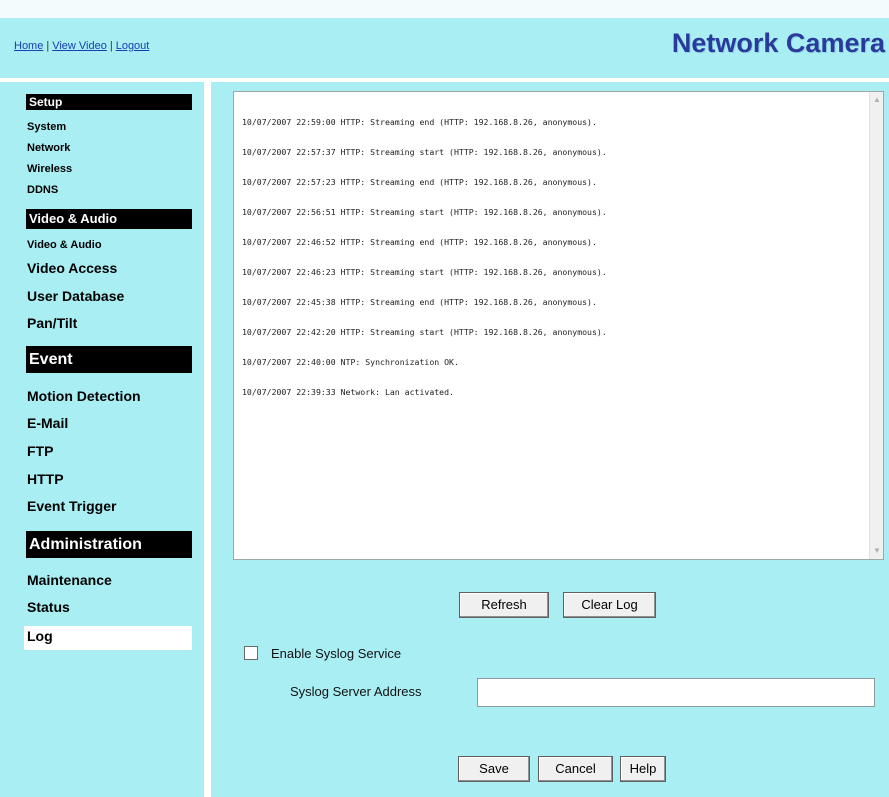 The height and width of the screenshot is (797, 889). Describe the element at coordinates (336, 653) in the screenshot. I see `enable-syslog-label: Enable Syslog Service` at that location.